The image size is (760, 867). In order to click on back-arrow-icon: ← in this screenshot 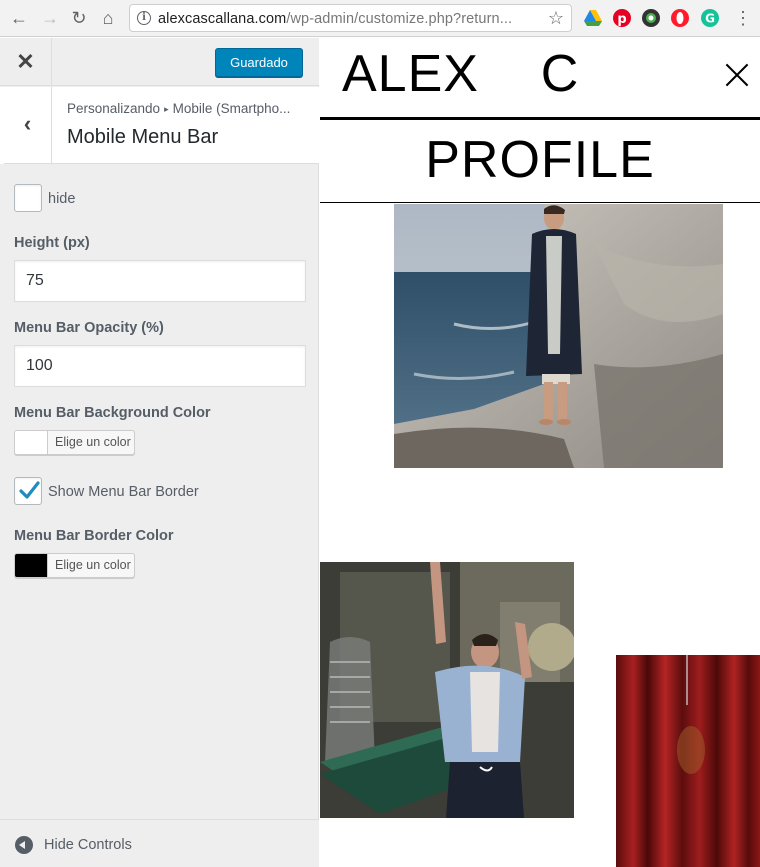, I will do `click(19, 18)`.